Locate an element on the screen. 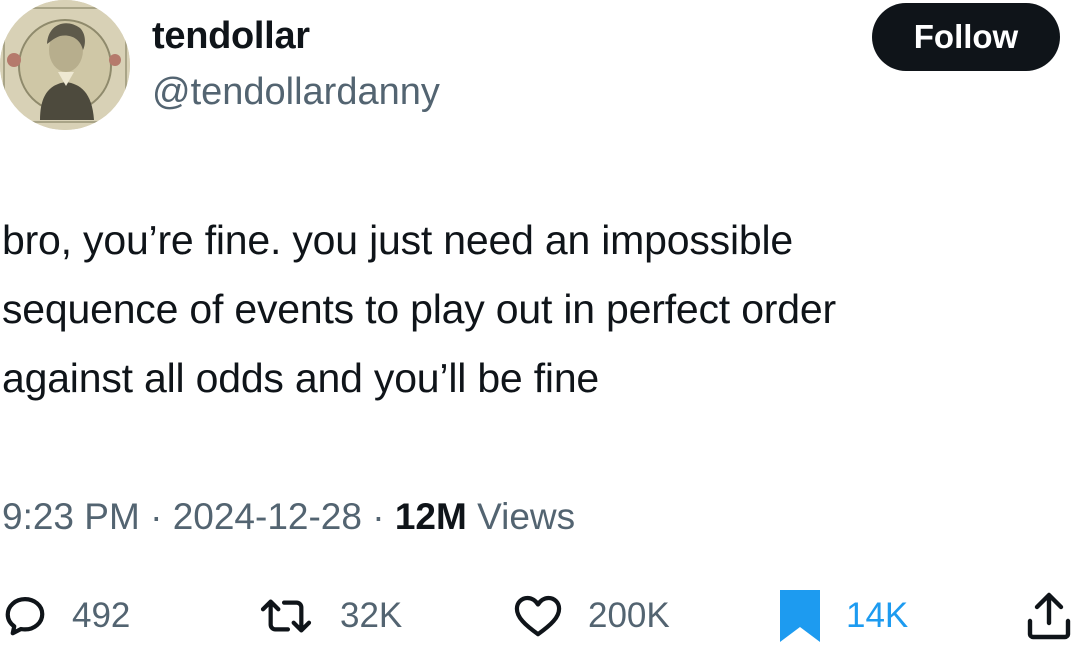 This screenshot has width=1080, height=647. like-button: 200K is located at coordinates (591, 616).